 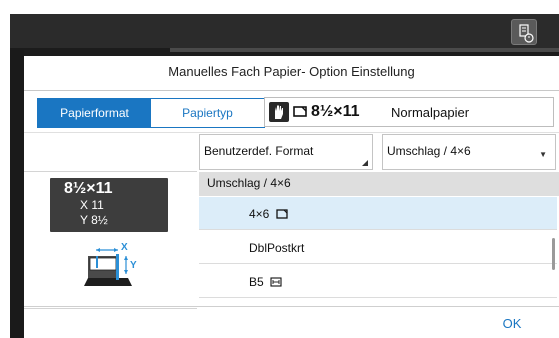 What do you see at coordinates (256, 282) in the screenshot?
I see `list-item-label-text: B5` at bounding box center [256, 282].